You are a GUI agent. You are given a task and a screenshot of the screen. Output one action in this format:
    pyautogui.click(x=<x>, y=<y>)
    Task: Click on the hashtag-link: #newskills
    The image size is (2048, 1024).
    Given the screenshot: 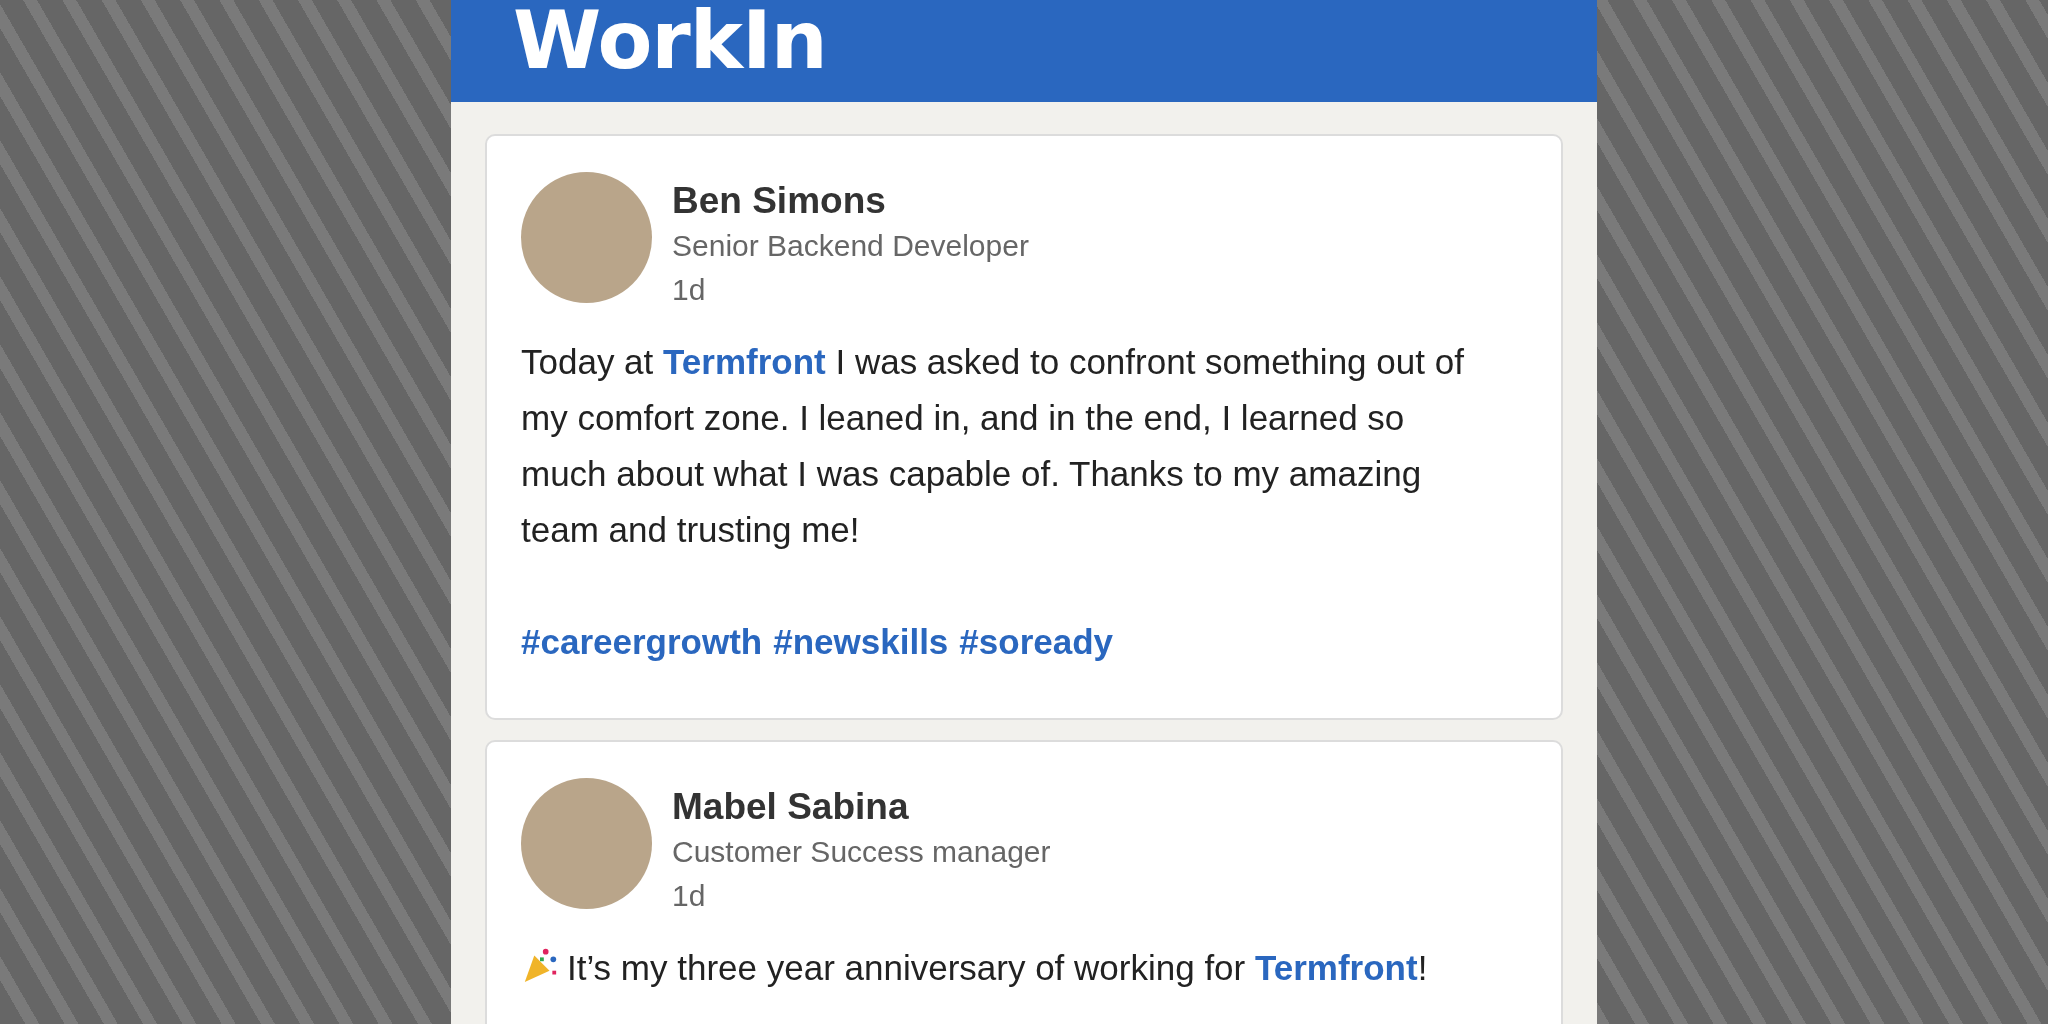 What is the action you would take?
    pyautogui.click(x=861, y=642)
    